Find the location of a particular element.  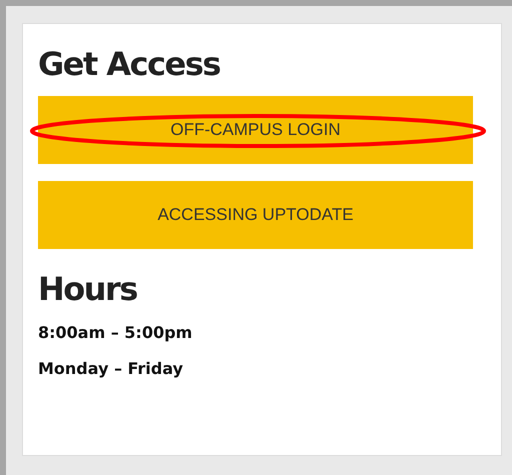

hours-text: Monday – Friday is located at coordinates (111, 369).